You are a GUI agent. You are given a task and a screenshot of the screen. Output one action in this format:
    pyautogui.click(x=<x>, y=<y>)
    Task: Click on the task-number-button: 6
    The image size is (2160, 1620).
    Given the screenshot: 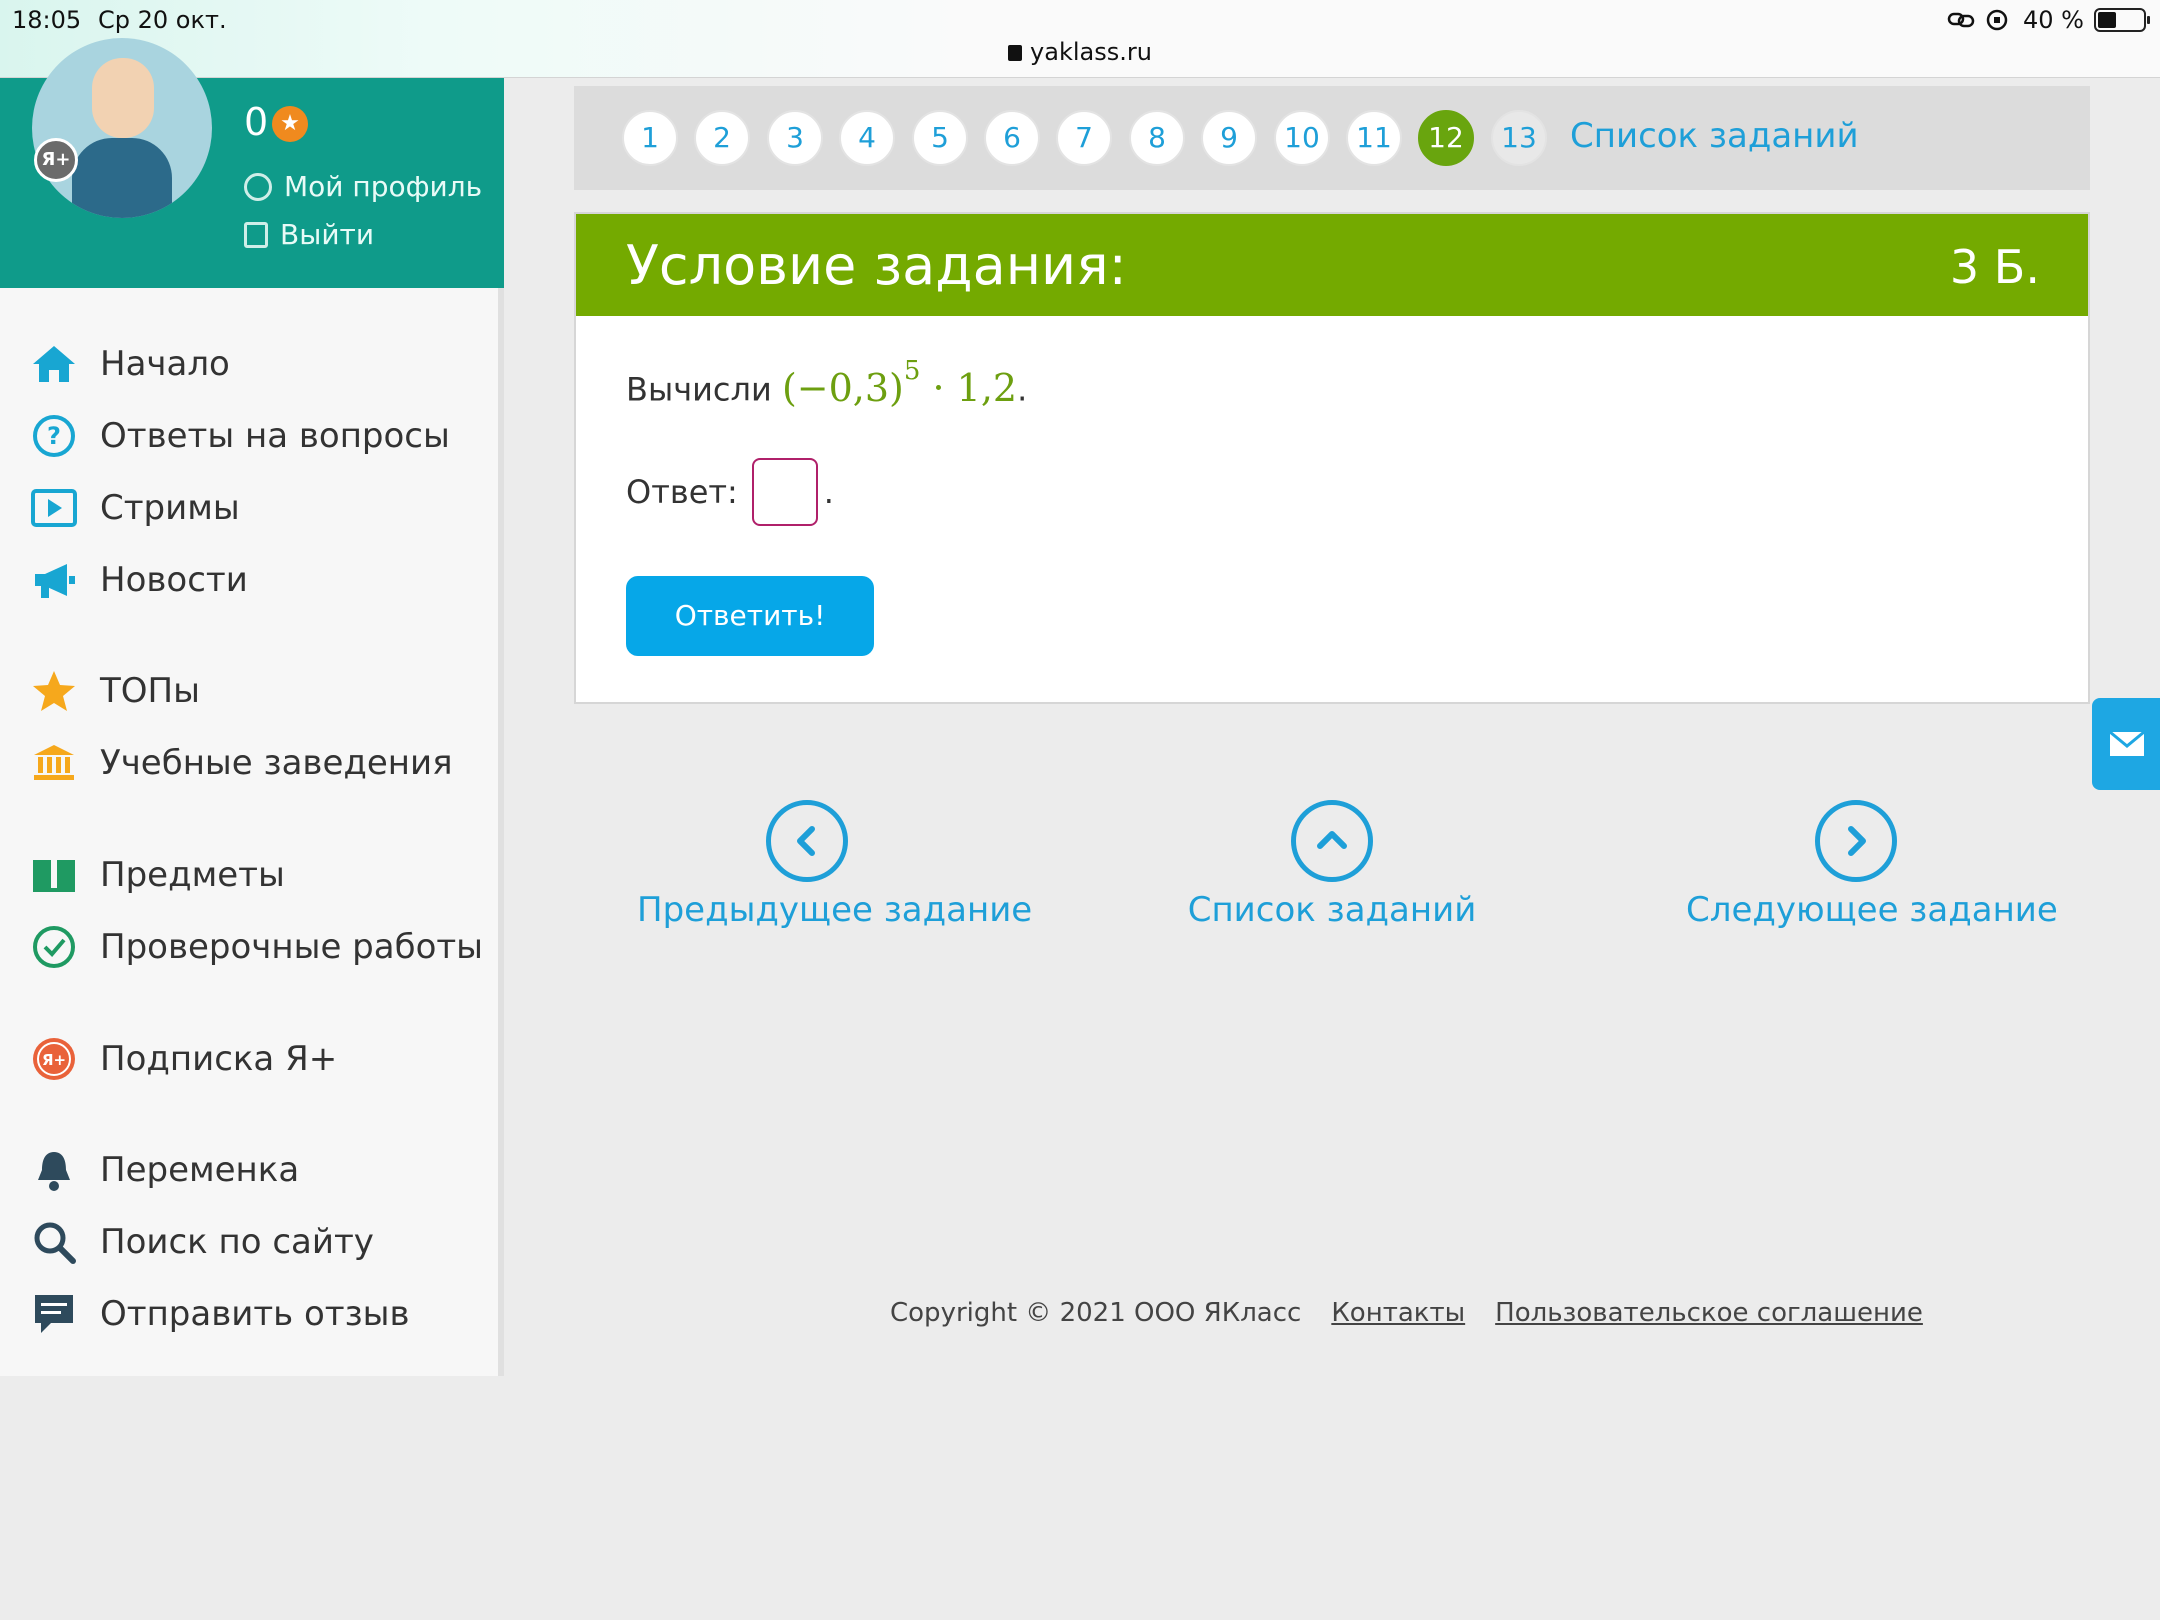 What is the action you would take?
    pyautogui.click(x=1012, y=138)
    